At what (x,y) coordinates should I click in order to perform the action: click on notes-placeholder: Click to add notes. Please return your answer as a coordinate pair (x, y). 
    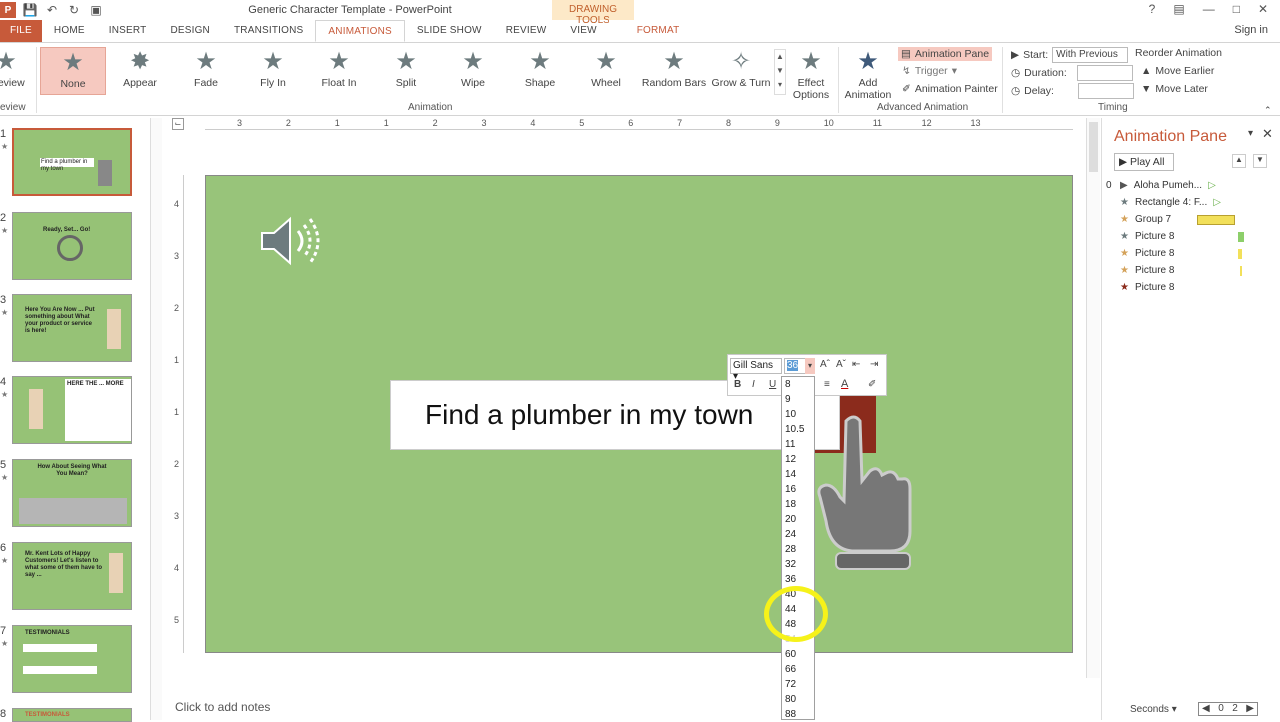
    Looking at the image, I should click on (222, 707).